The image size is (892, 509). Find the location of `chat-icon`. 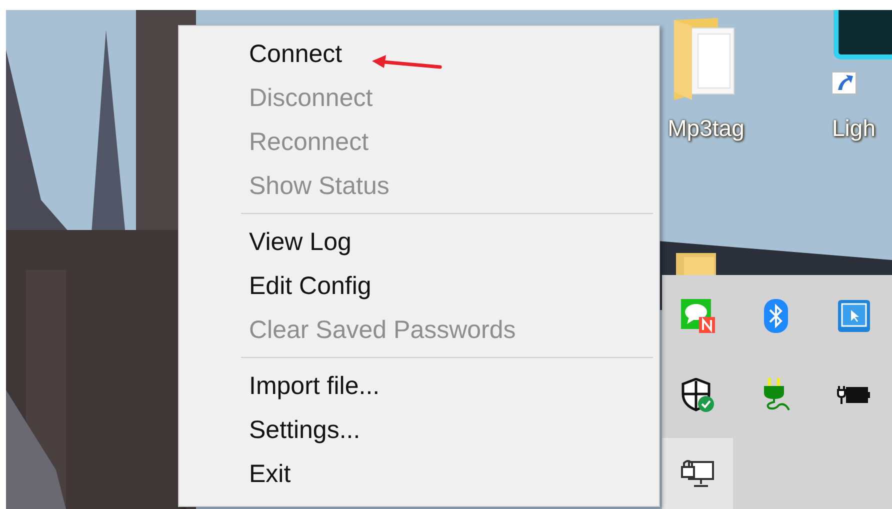

chat-icon is located at coordinates (697, 315).